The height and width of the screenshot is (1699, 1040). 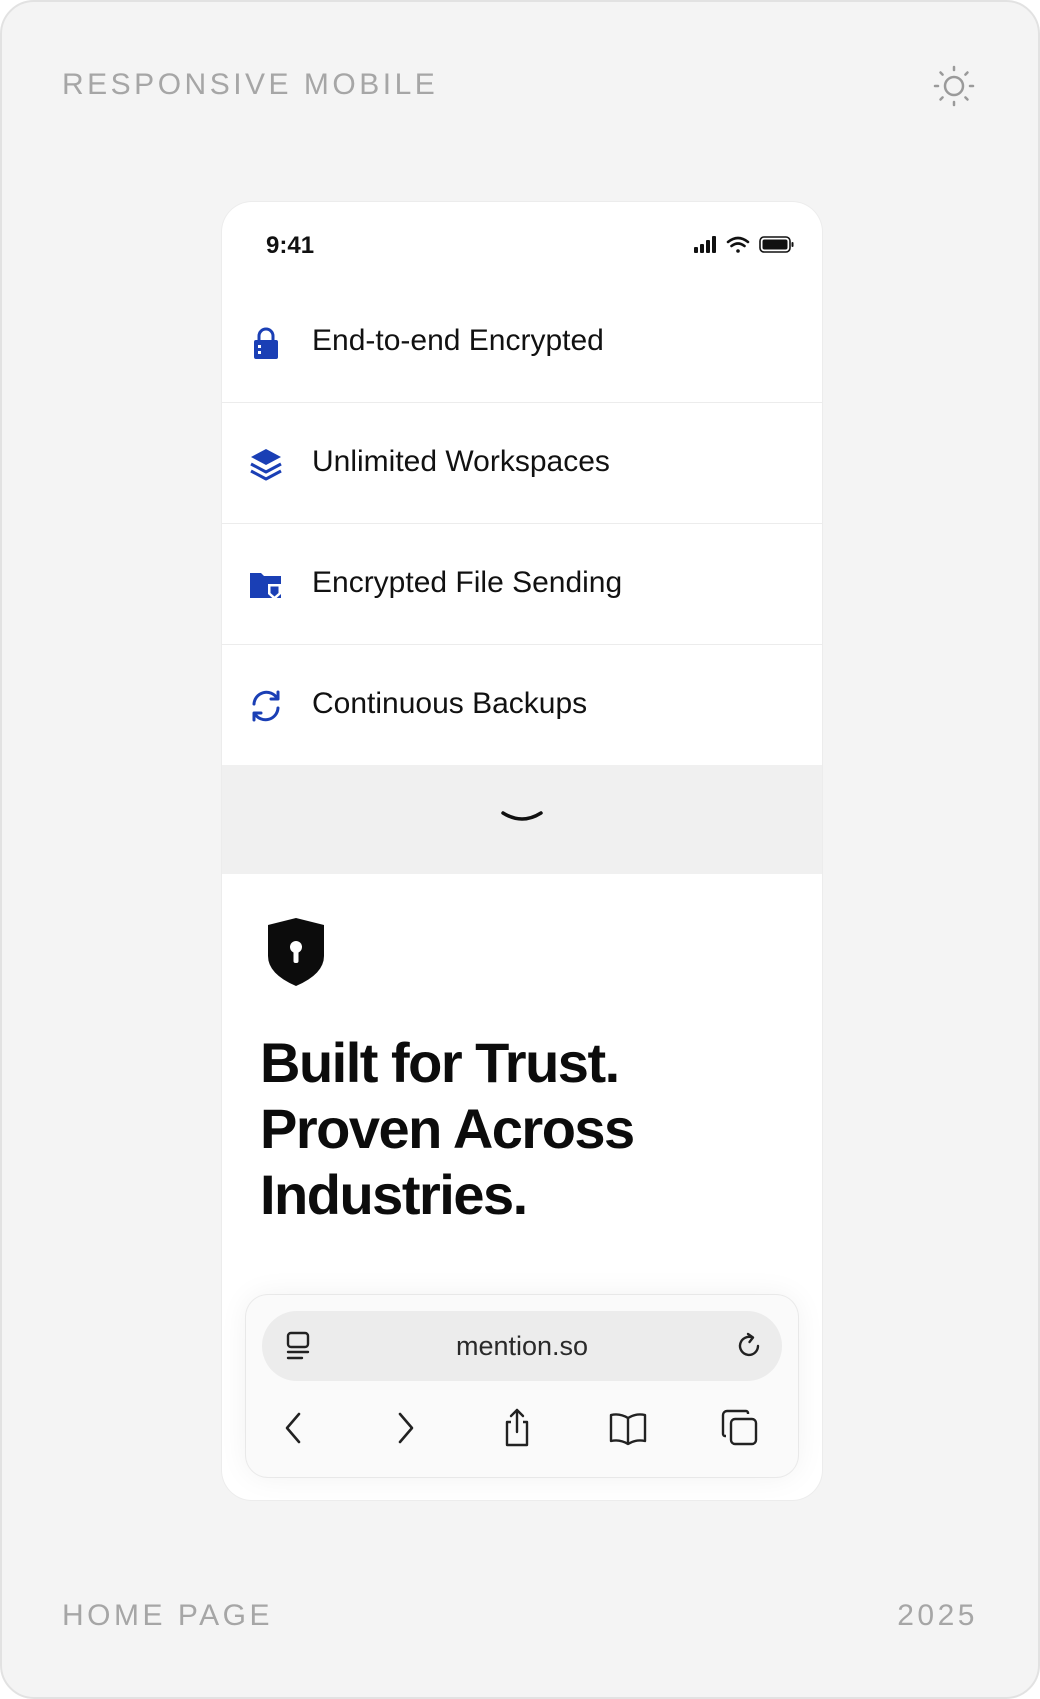 What do you see at coordinates (776, 244) in the screenshot?
I see `battery-icon` at bounding box center [776, 244].